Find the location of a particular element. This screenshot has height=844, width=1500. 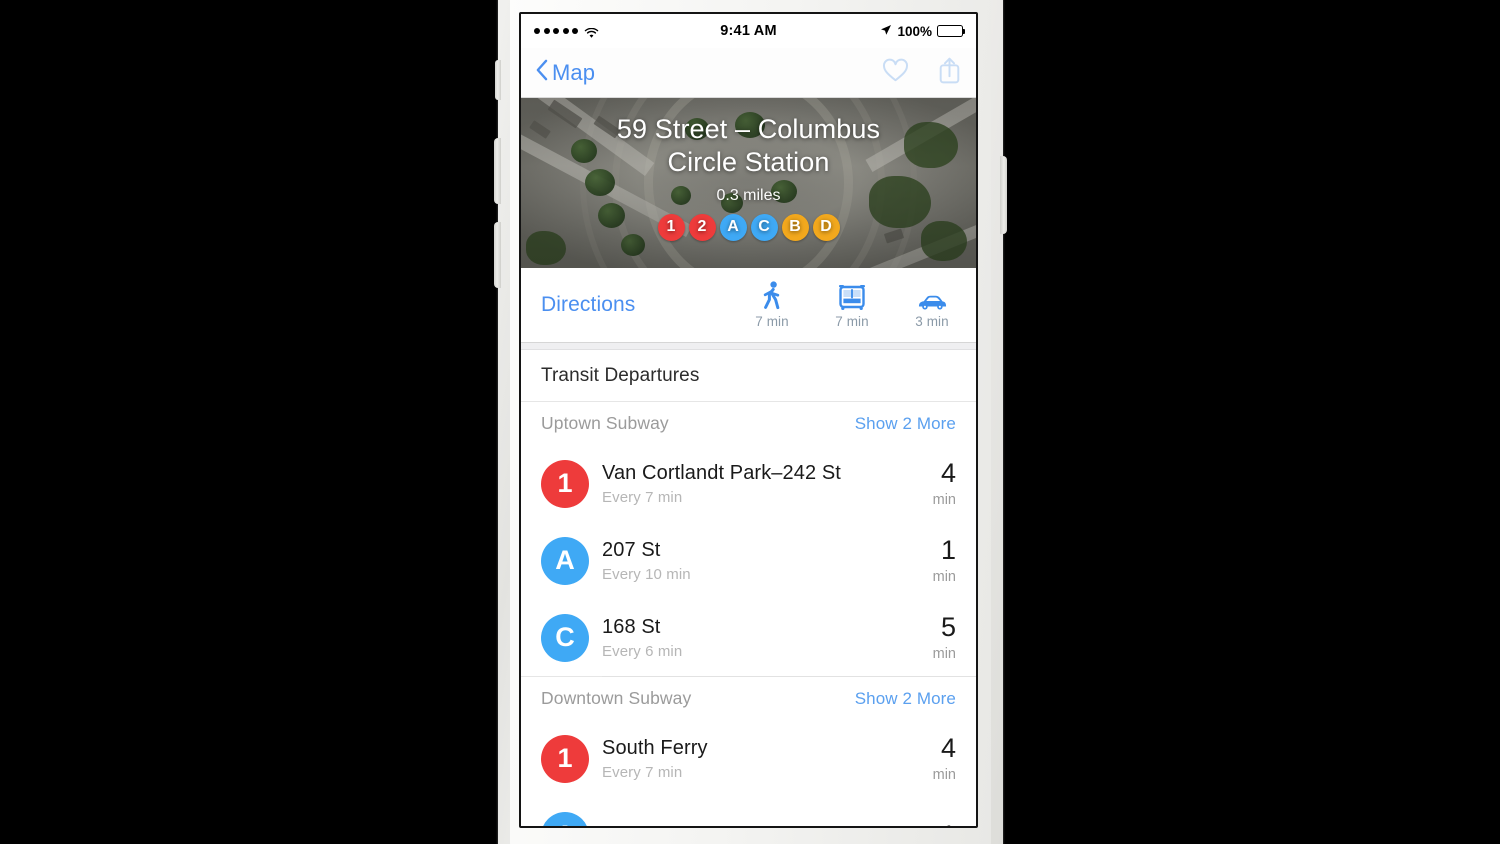

departure-row: A Rockaway Park Beach–116 St 1 is located at coordinates (748, 812).